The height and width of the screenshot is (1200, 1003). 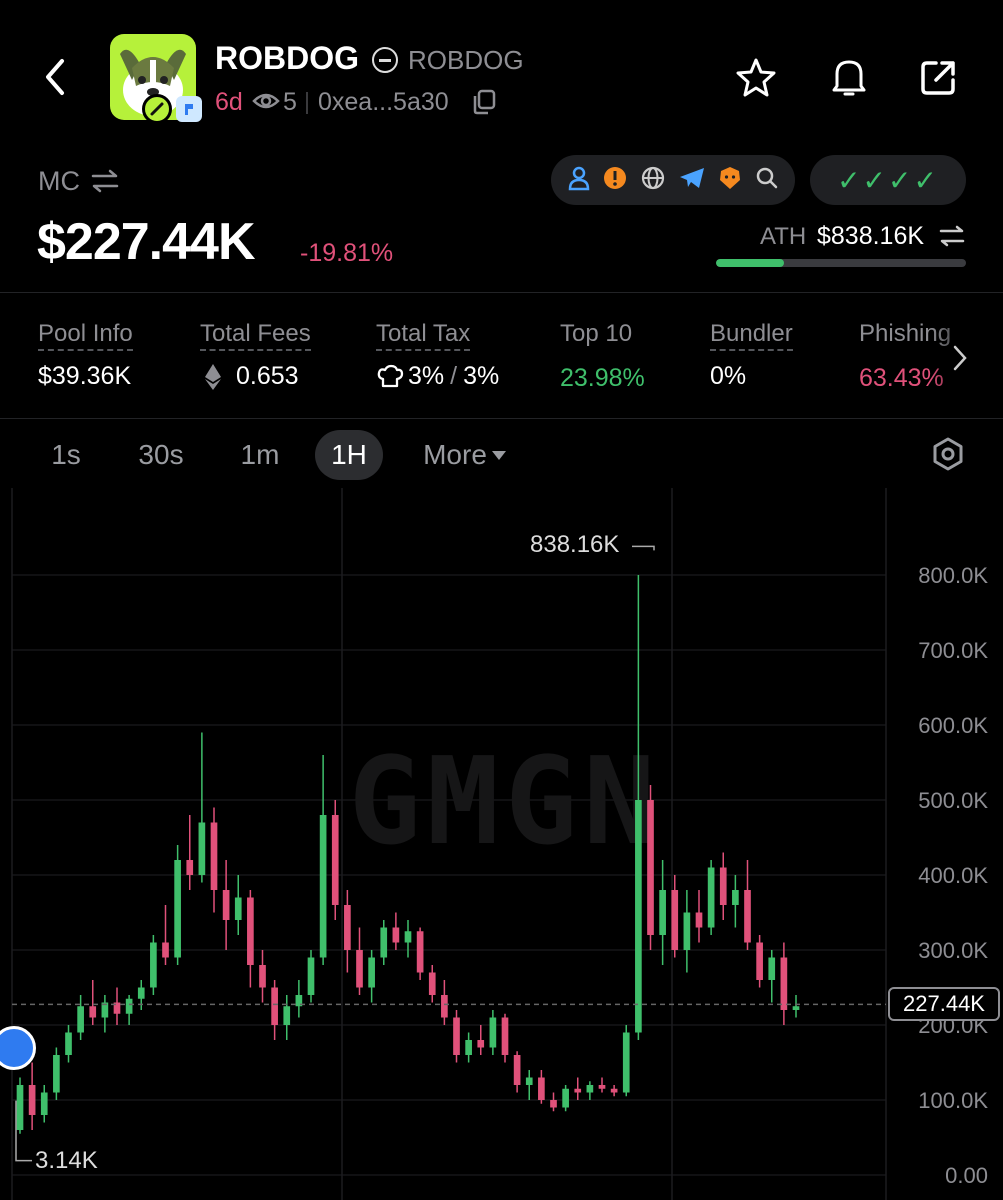 What do you see at coordinates (615, 180) in the screenshot?
I see `warning-icon` at bounding box center [615, 180].